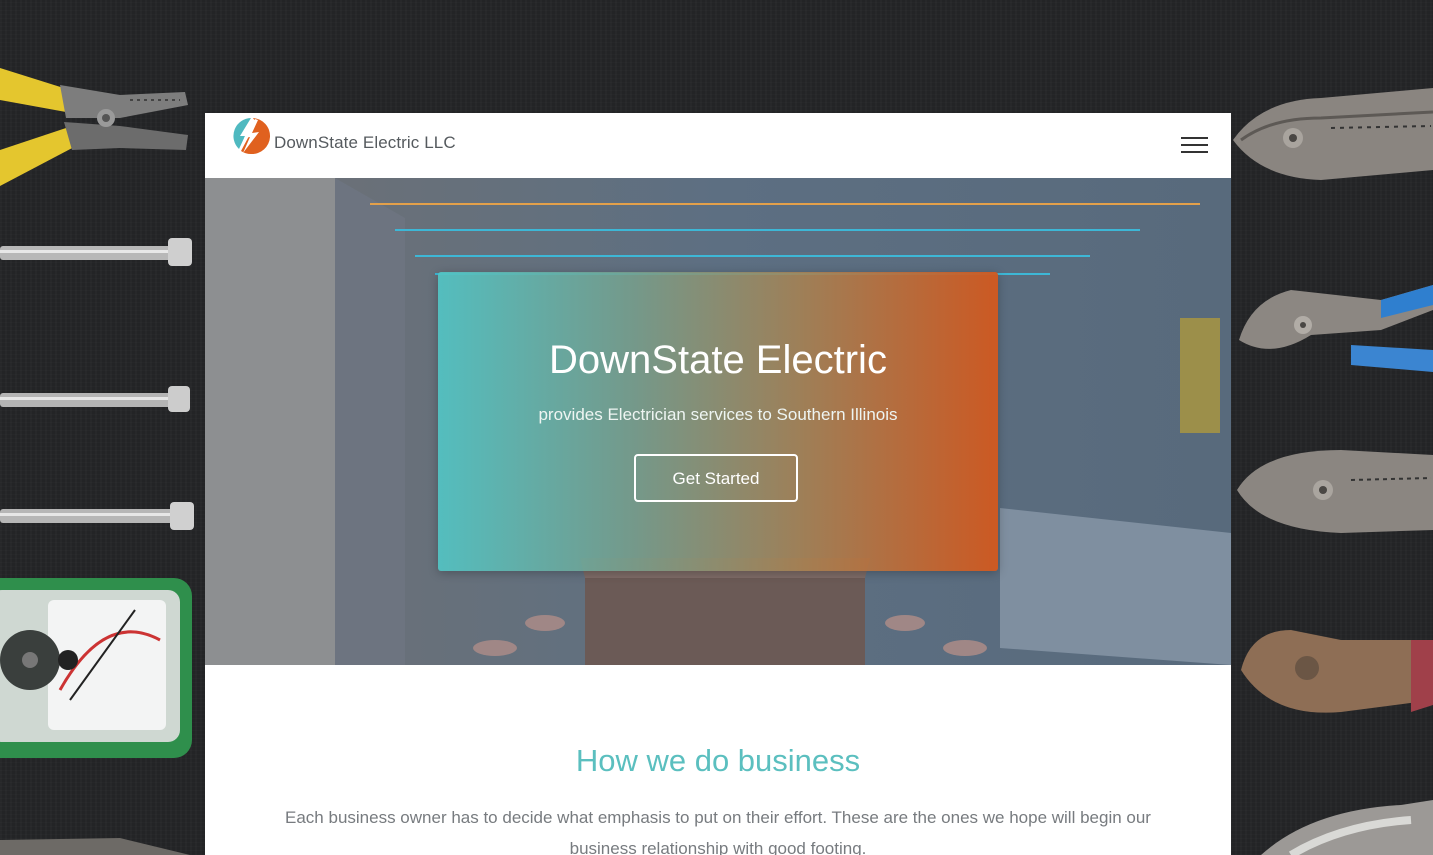 This screenshot has height=855, width=1433. What do you see at coordinates (1333, 134) in the screenshot?
I see `lineman-pliers-icon` at bounding box center [1333, 134].